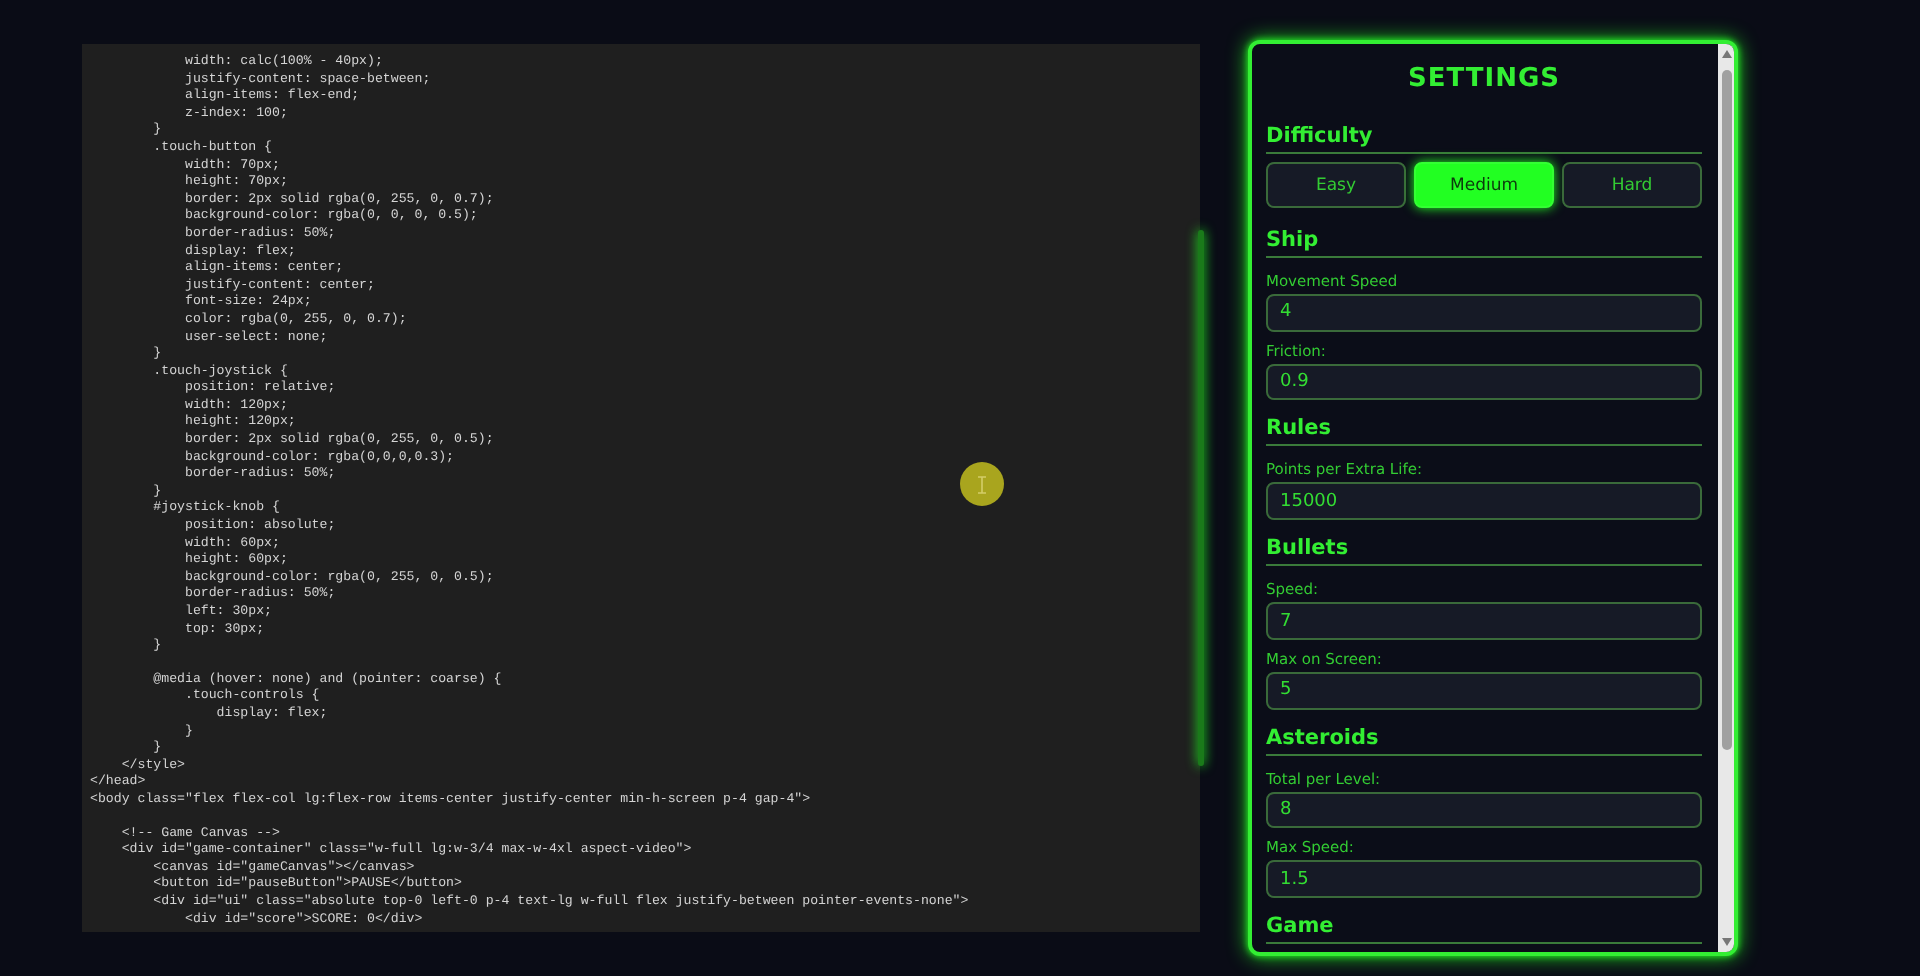 The height and width of the screenshot is (976, 1920). Describe the element at coordinates (1484, 243) in the screenshot. I see `section-heading: Ship` at that location.